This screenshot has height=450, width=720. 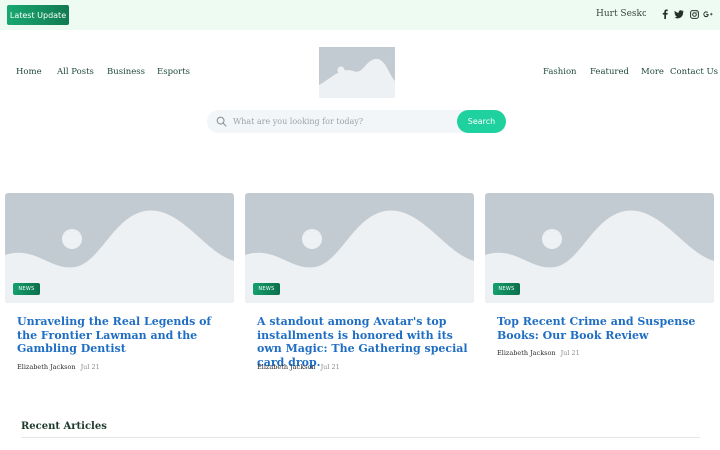 I want to click on search-bar: Search, so click(x=356, y=121).